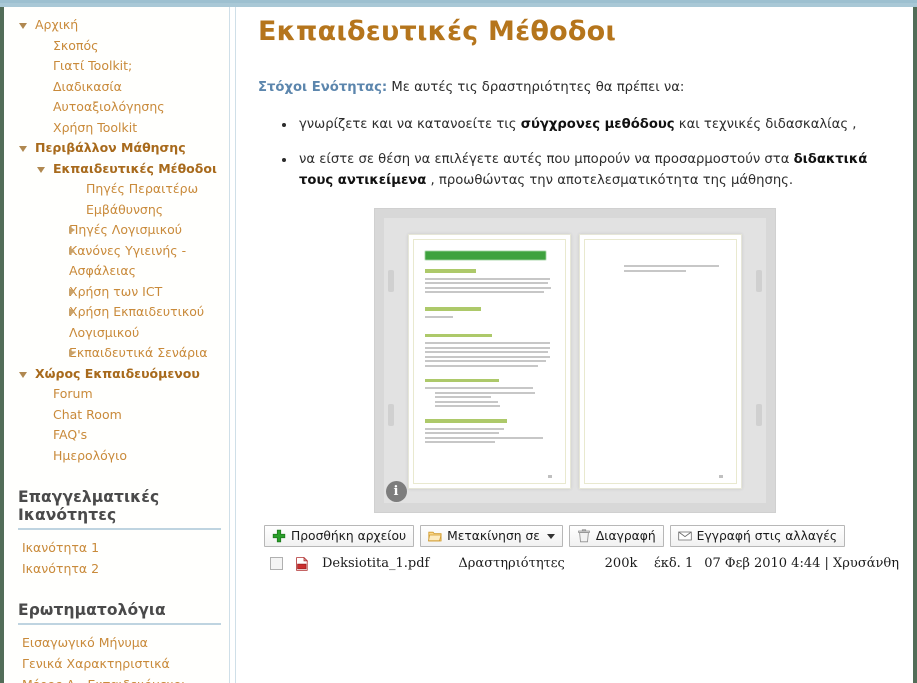  I want to click on sidebar-item-1: Σκοπός, so click(116, 46).